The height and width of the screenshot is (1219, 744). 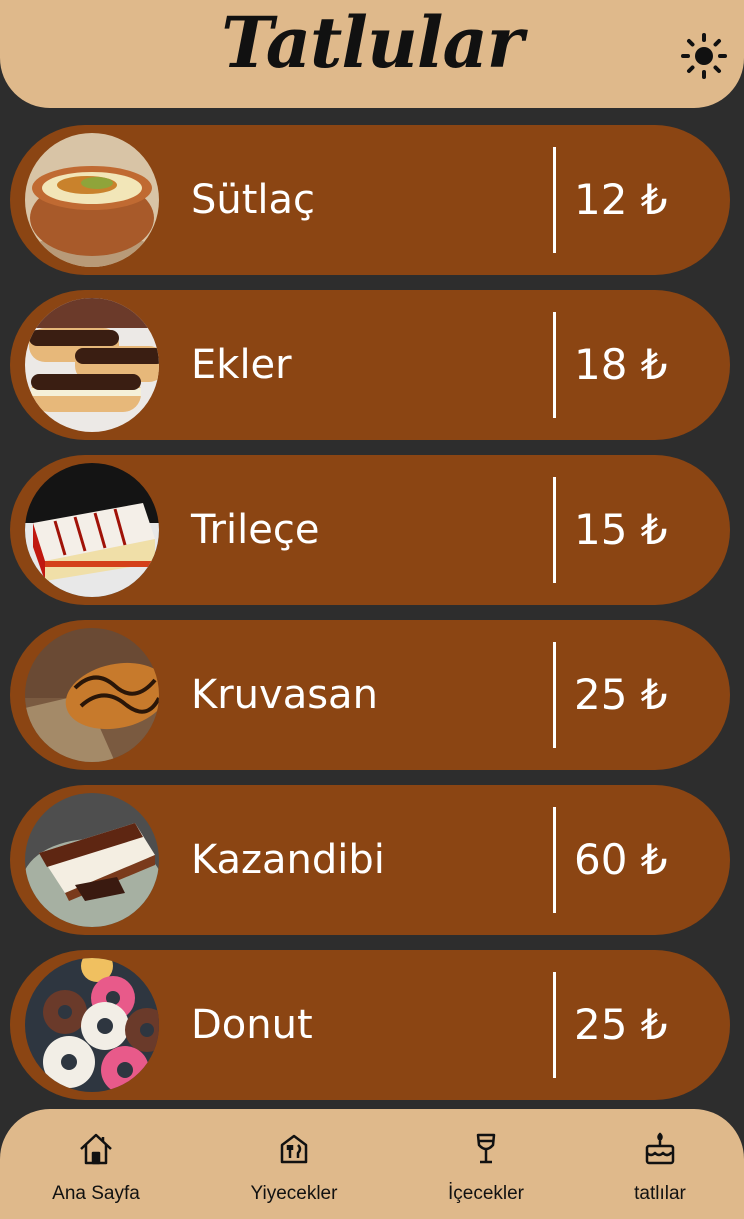 What do you see at coordinates (621, 364) in the screenshot?
I see `item-price: 18 ₺` at bounding box center [621, 364].